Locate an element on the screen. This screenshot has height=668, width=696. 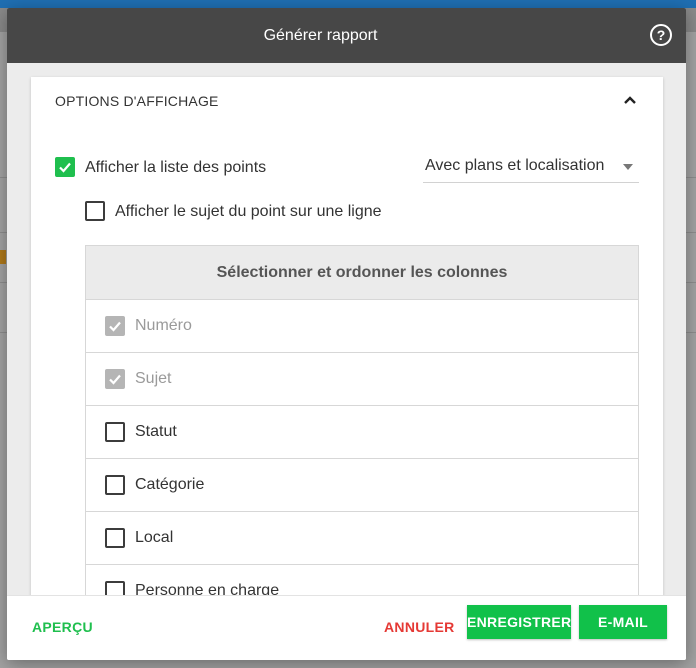
app-topbar is located at coordinates (348, 4).